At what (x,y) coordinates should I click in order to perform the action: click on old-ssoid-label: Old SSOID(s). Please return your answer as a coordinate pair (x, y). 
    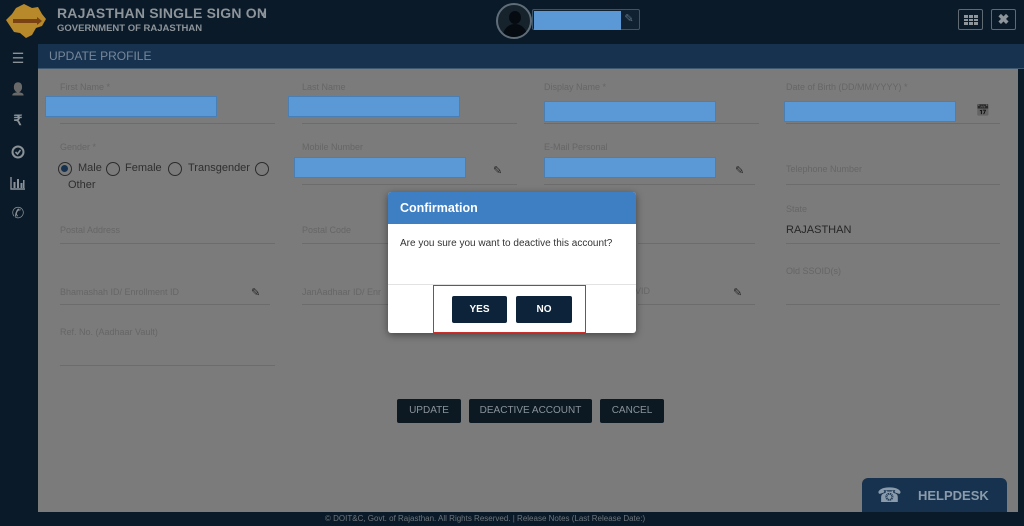
    Looking at the image, I should click on (814, 271).